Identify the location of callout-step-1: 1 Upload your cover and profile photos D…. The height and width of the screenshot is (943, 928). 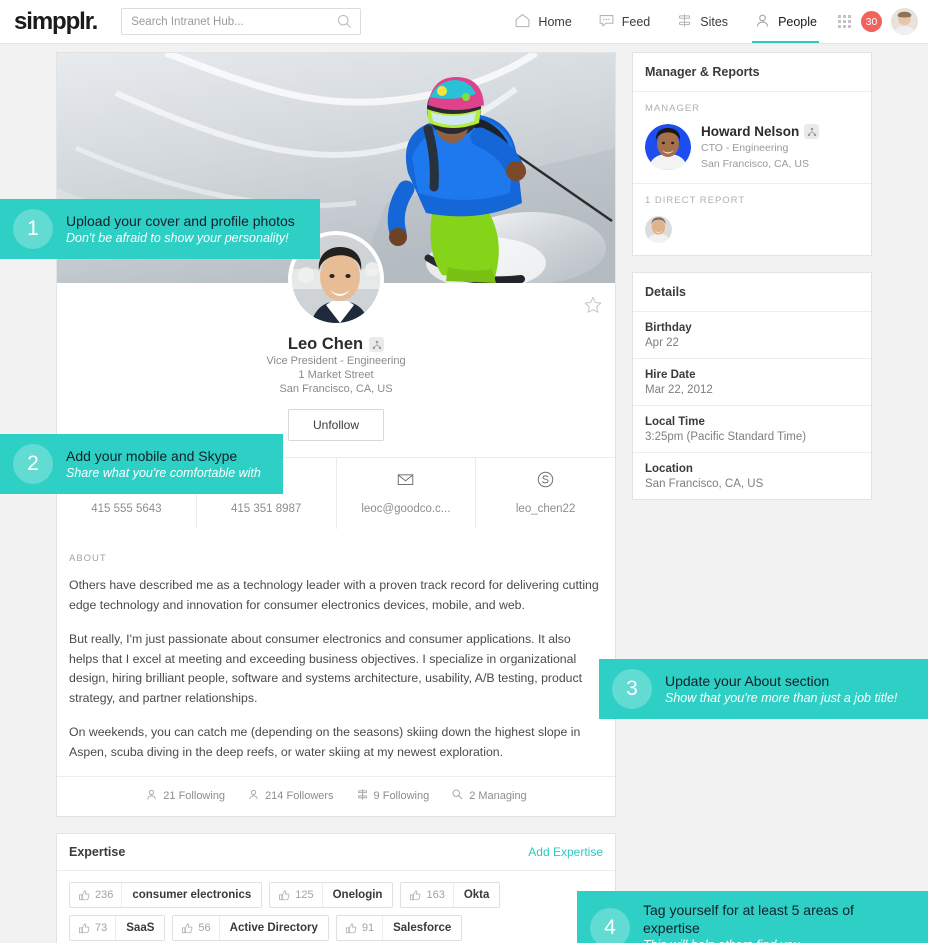
(160, 229).